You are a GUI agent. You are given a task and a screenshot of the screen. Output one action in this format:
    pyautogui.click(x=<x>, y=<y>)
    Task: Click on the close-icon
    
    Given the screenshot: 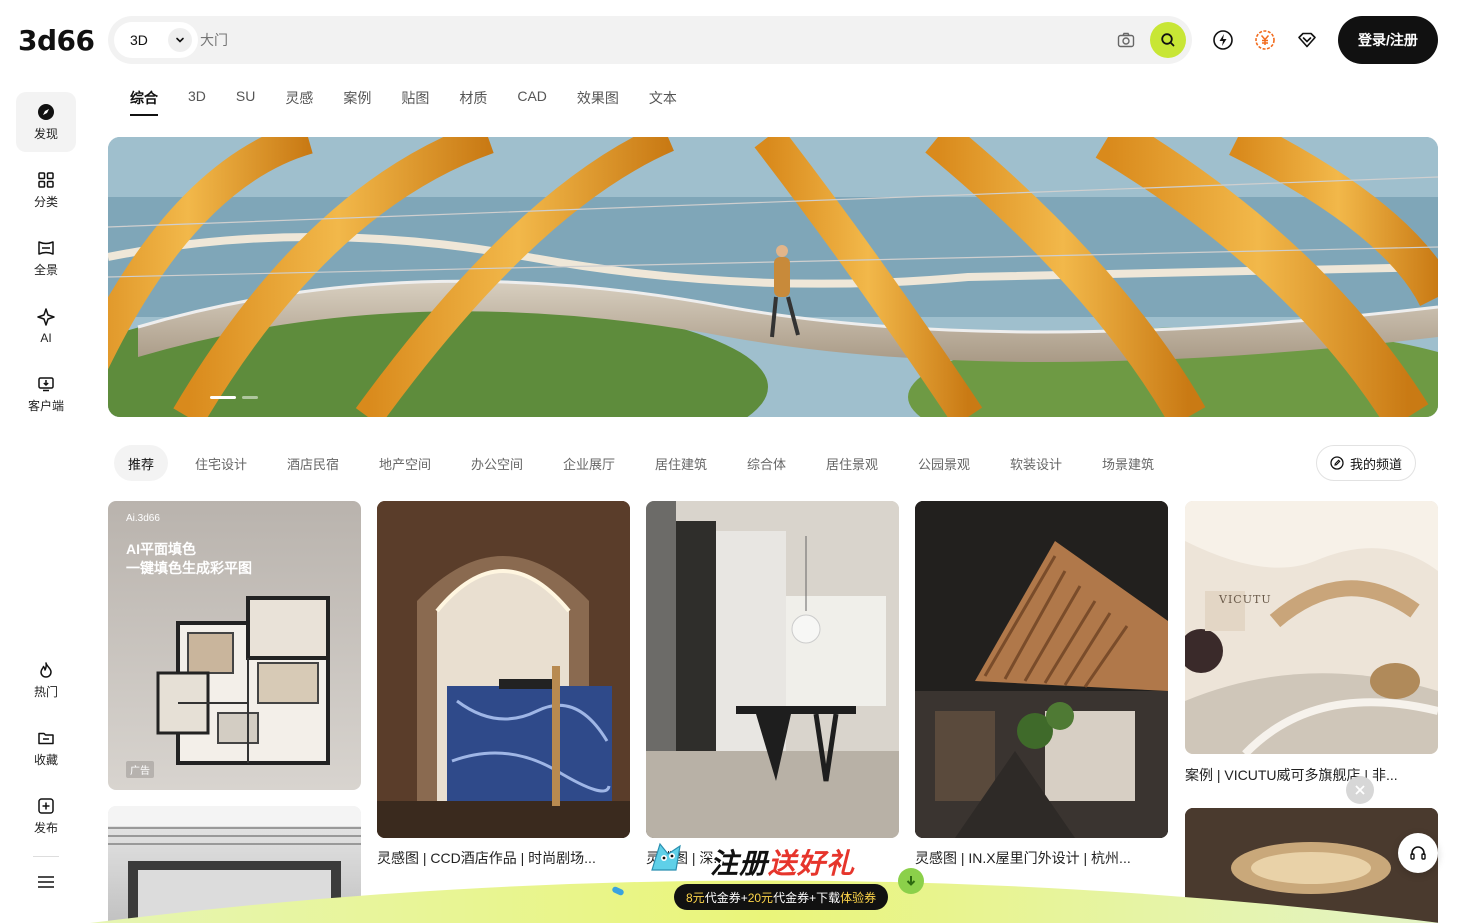 What is the action you would take?
    pyautogui.click(x=1360, y=790)
    